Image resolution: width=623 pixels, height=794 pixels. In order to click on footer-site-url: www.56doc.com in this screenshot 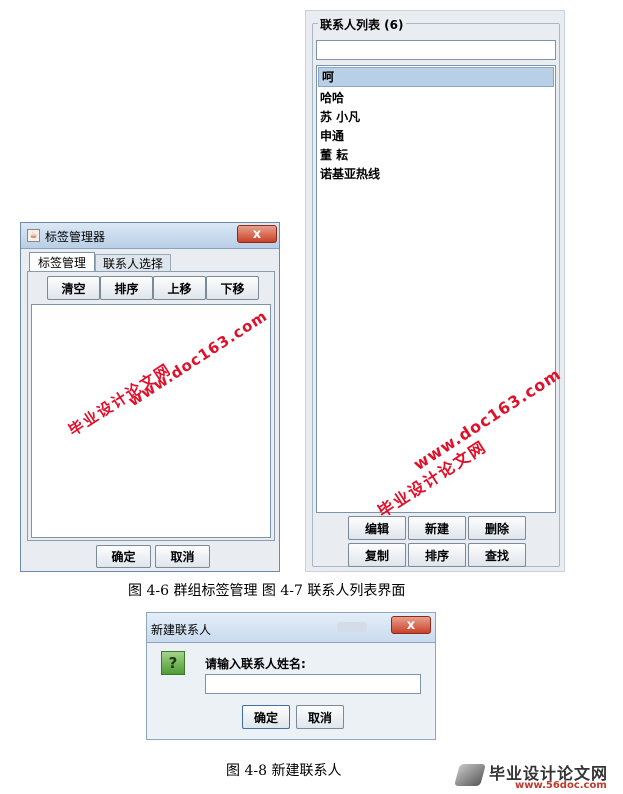, I will do `click(561, 785)`.